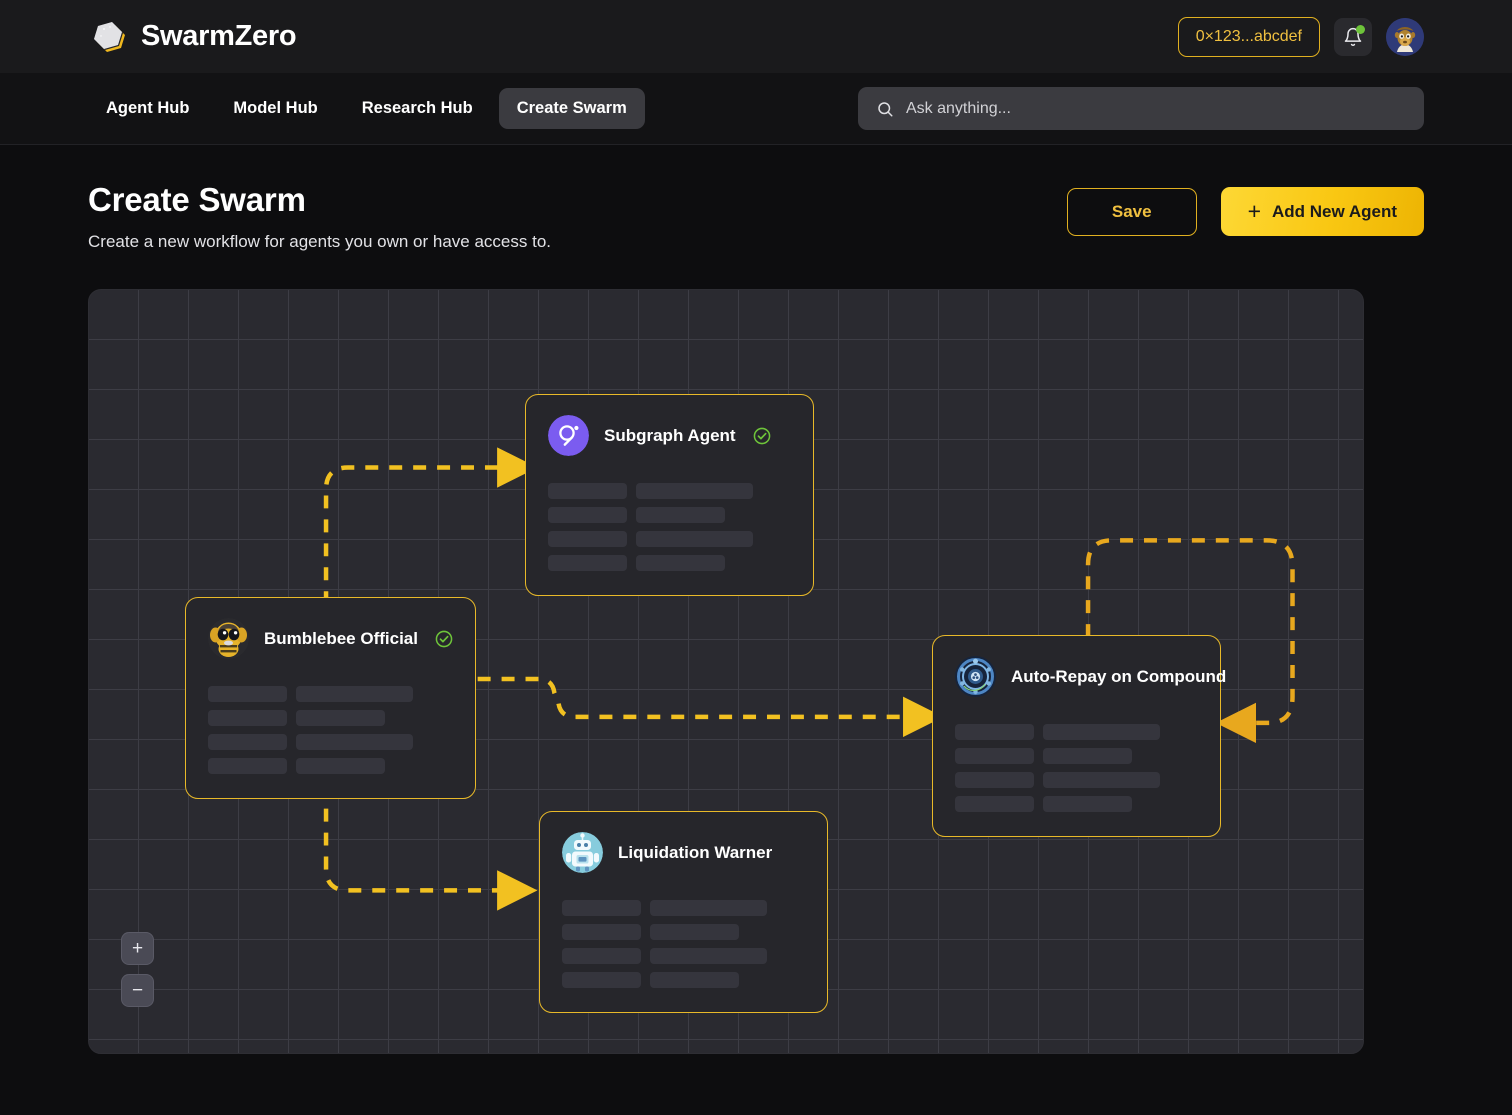 The width and height of the screenshot is (1512, 1115). I want to click on brand-name: SwarmZero, so click(219, 36).